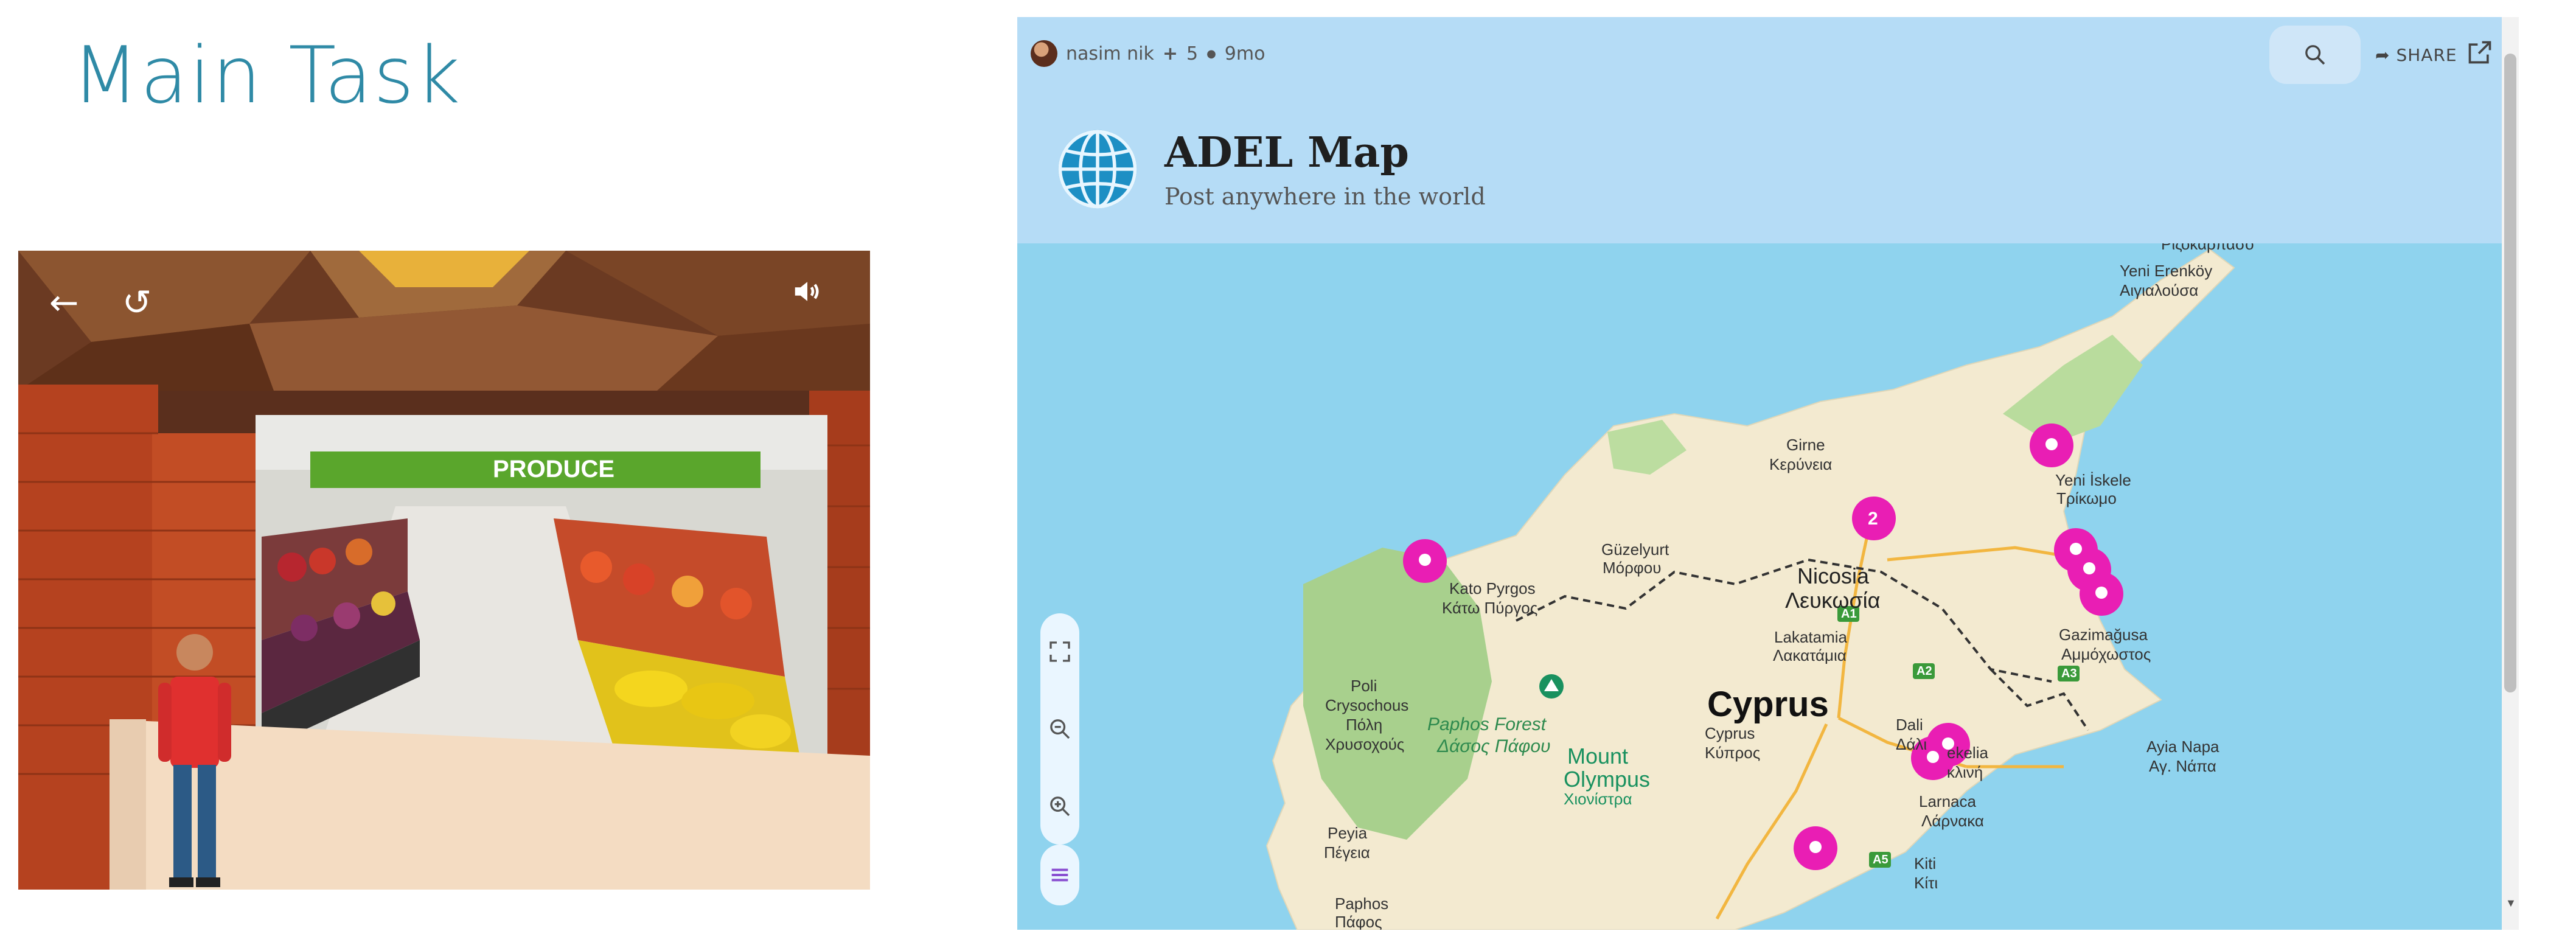 This screenshot has height=948, width=2576. Describe the element at coordinates (1598, 799) in the screenshot. I see `place-label: Χιονίστρα` at that location.